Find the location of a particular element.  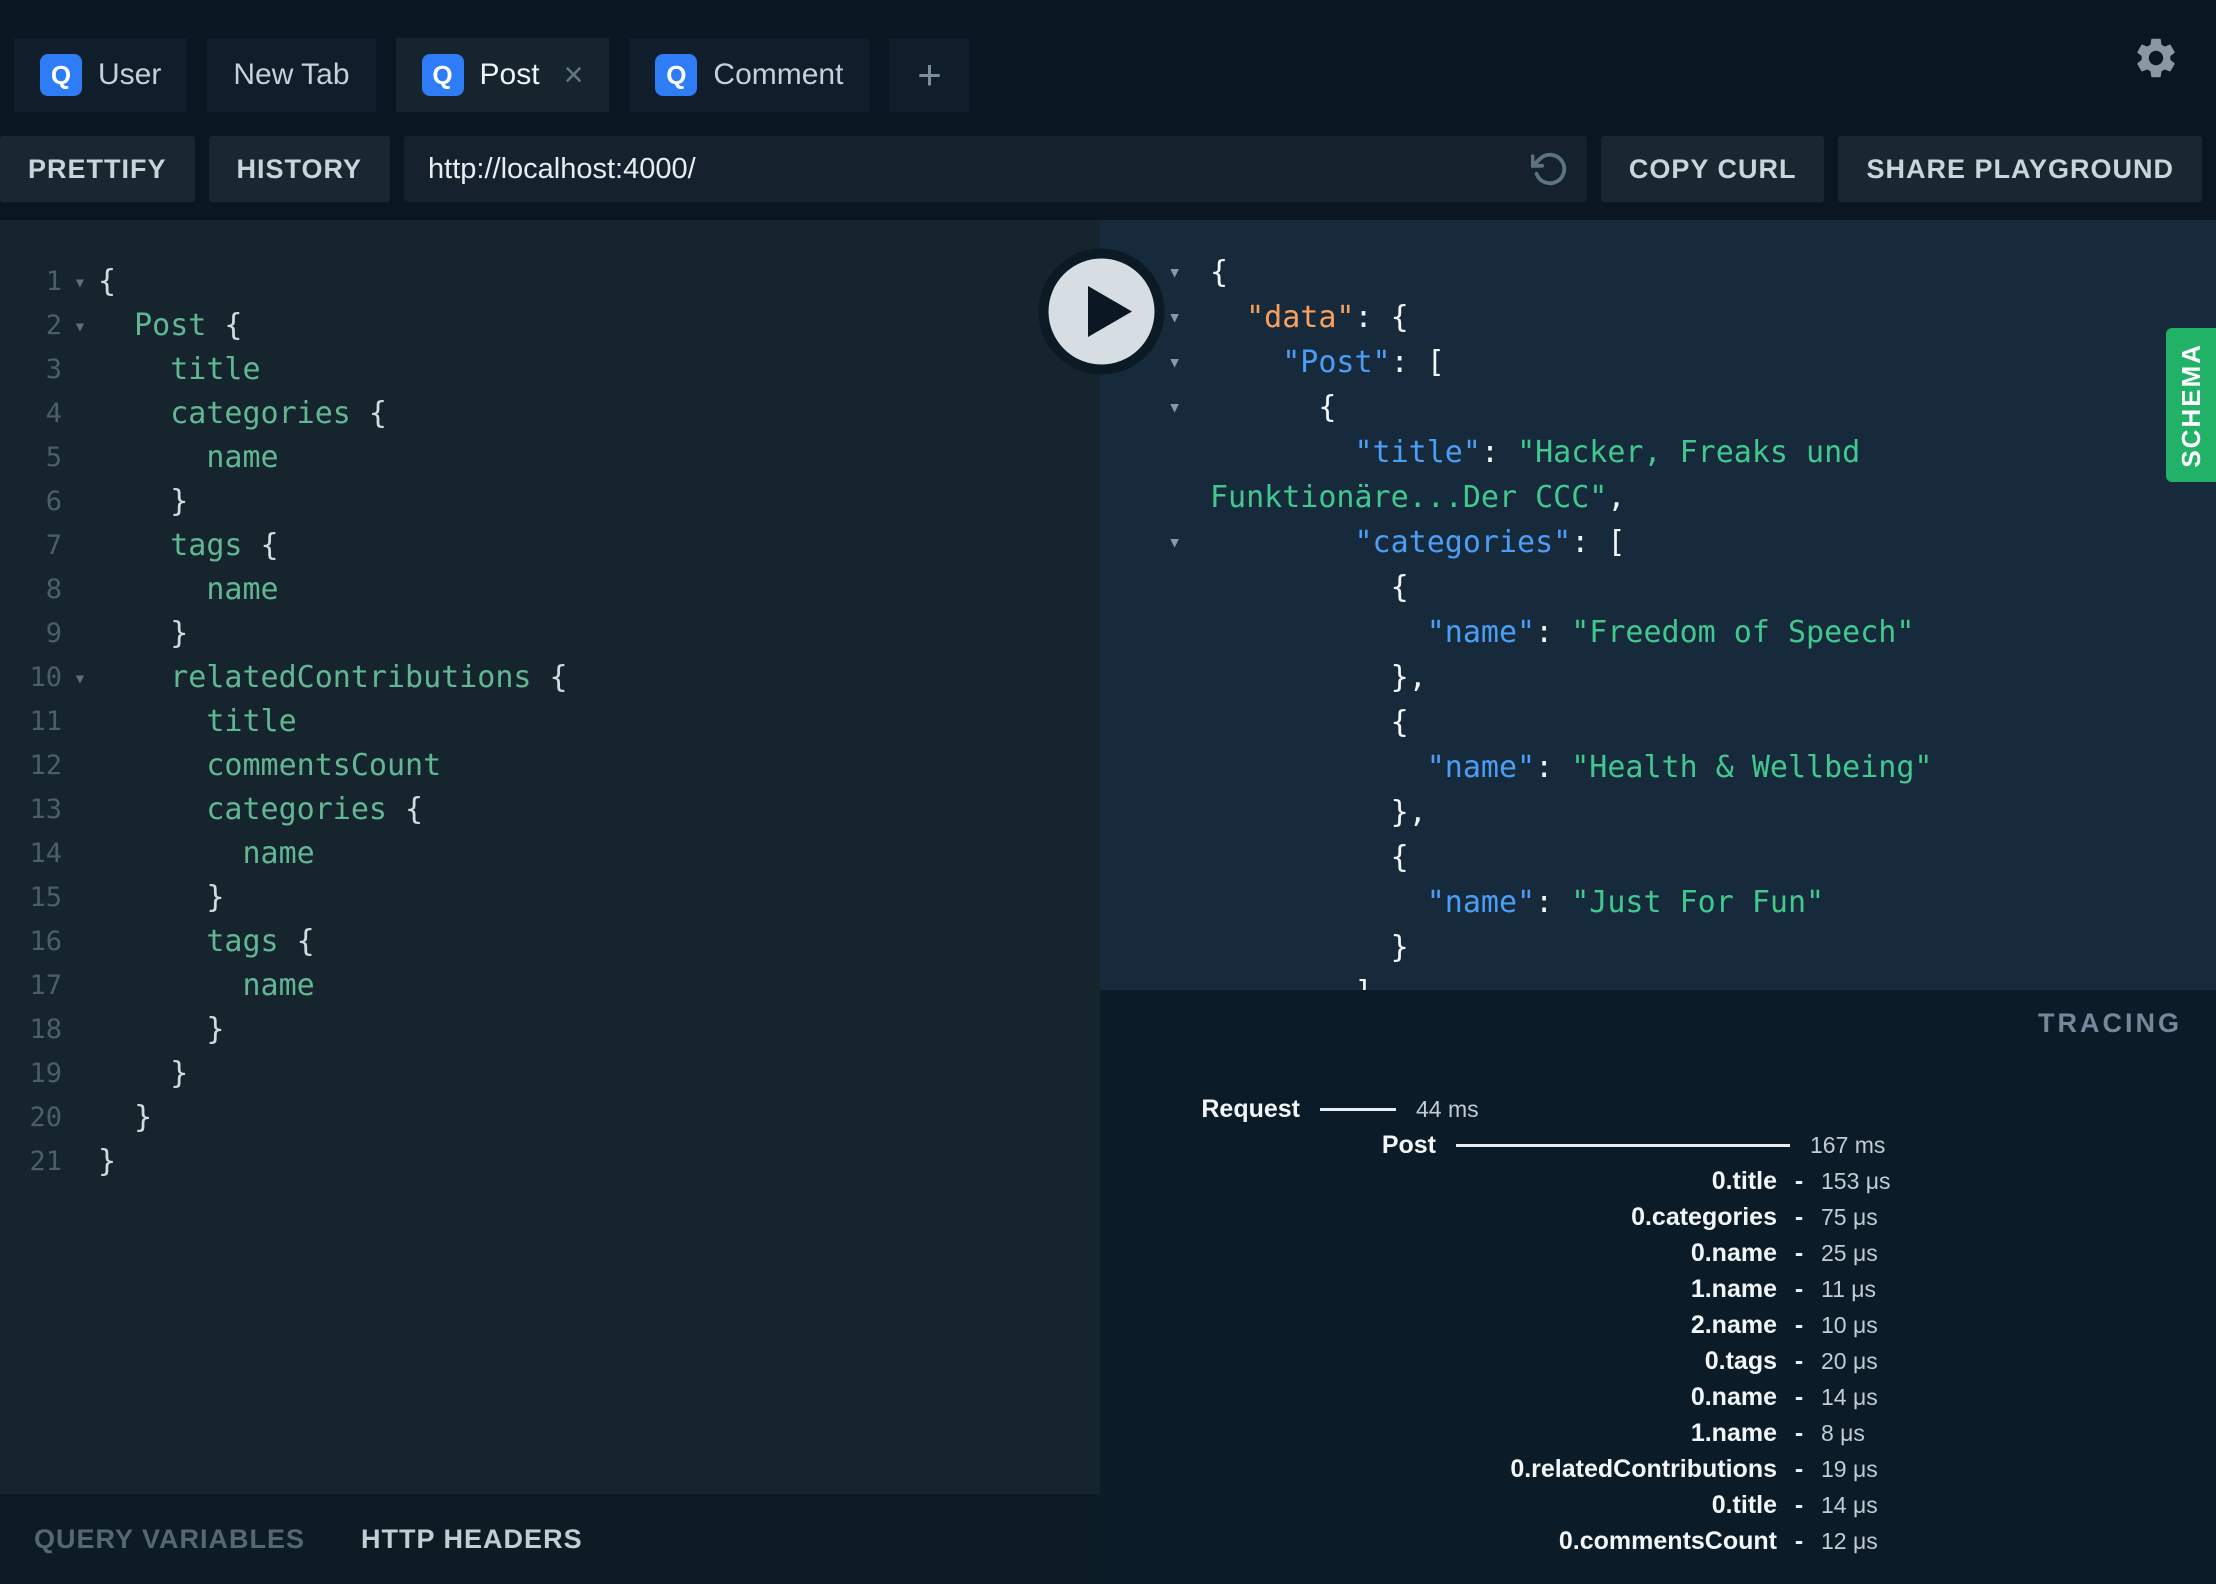

trace-field-time: 153 μs is located at coordinates (1856, 1180).